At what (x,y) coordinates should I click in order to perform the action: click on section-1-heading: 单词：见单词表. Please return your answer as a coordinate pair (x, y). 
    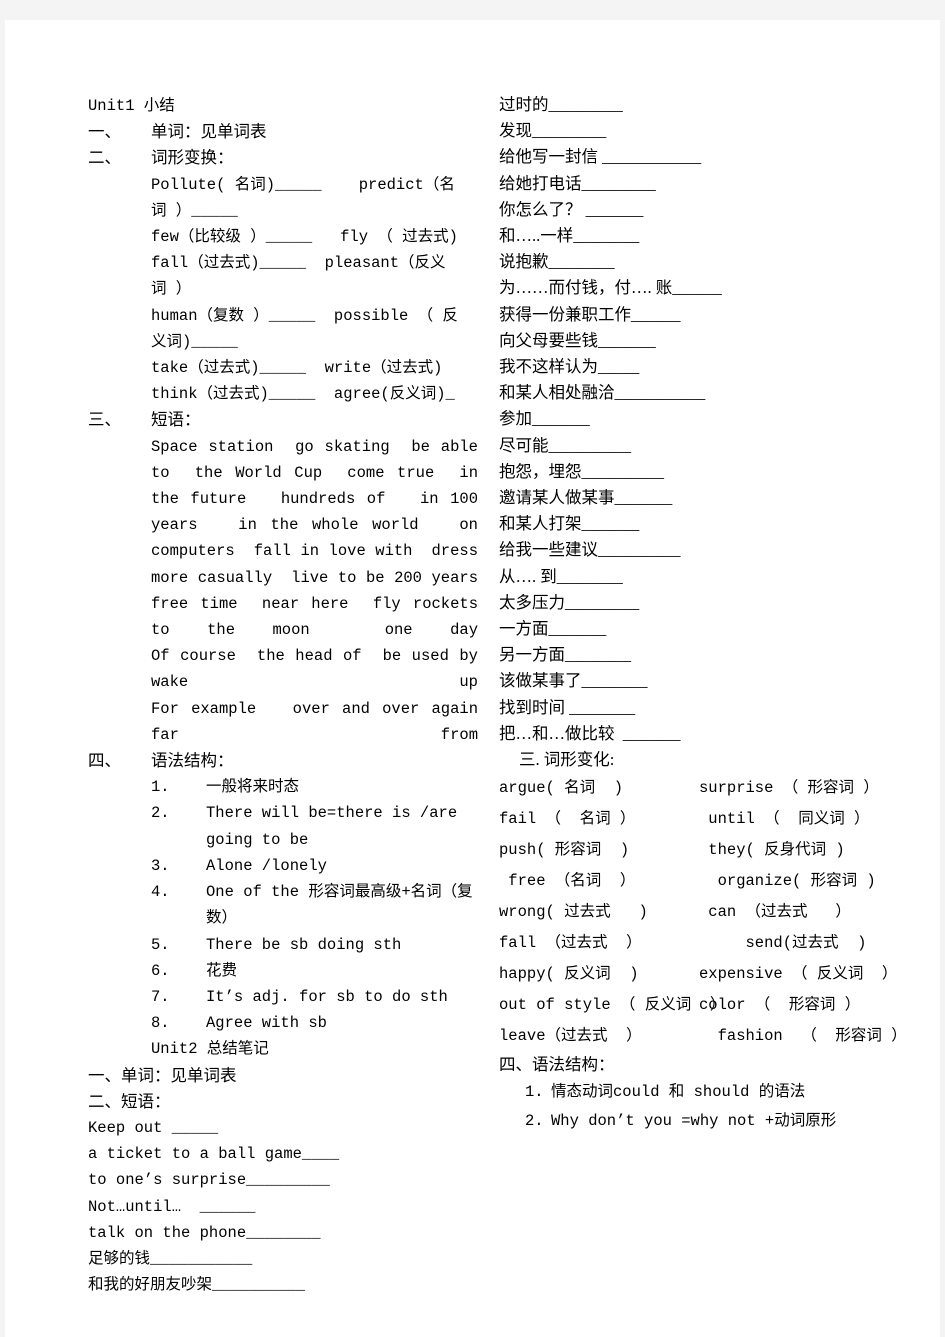
    Looking at the image, I should click on (209, 132).